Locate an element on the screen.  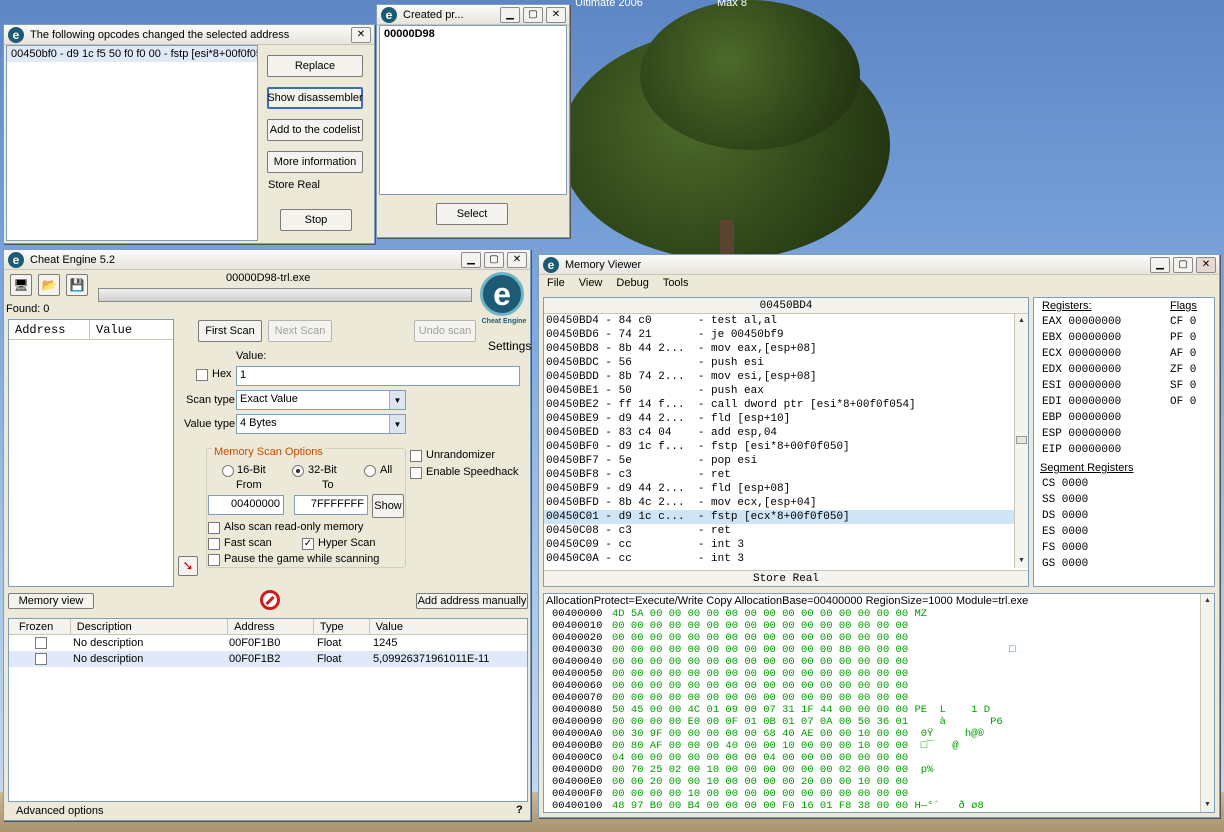
hex-ascii: □¯ @ is located at coordinates (936, 746).